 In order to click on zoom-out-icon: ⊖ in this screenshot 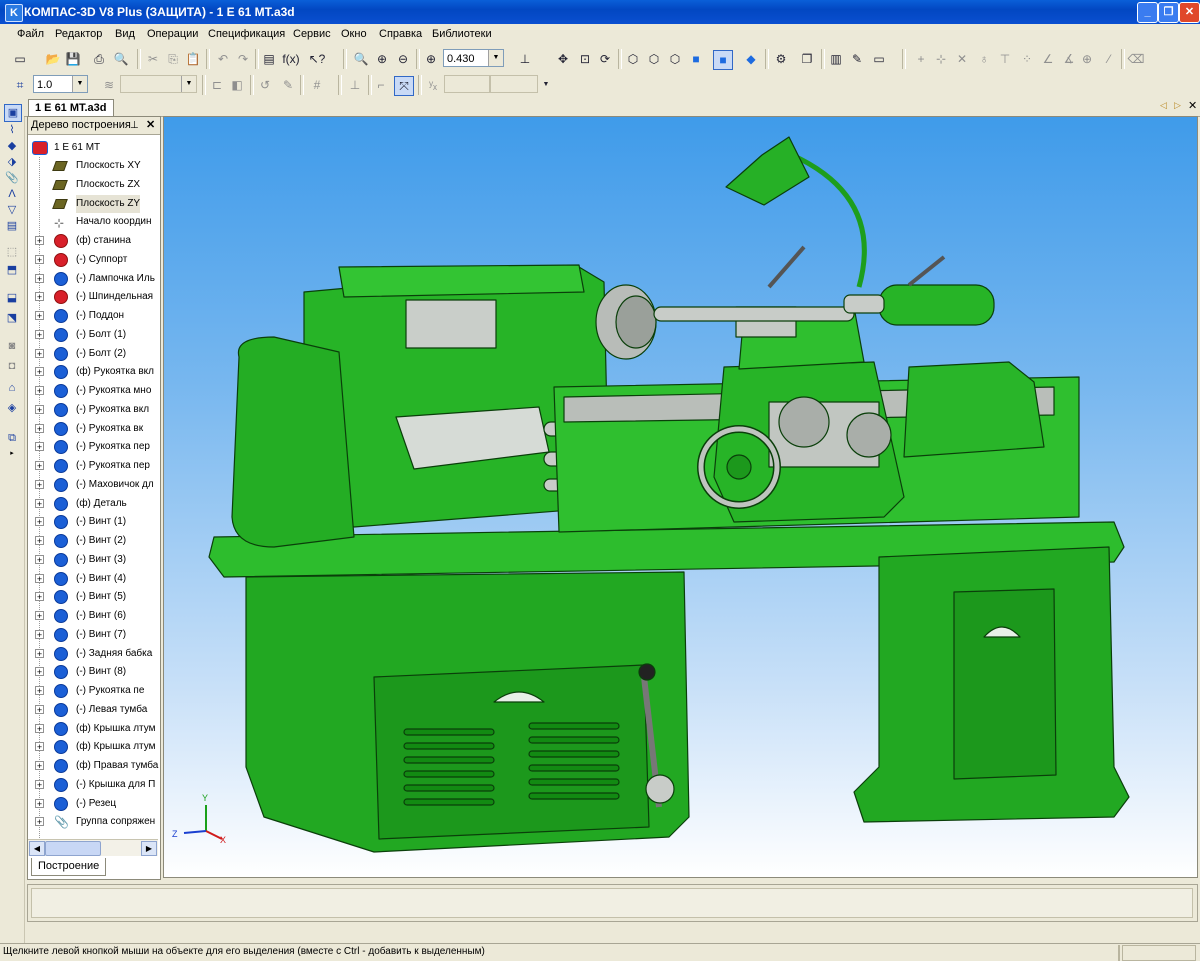, I will do `click(403, 59)`.